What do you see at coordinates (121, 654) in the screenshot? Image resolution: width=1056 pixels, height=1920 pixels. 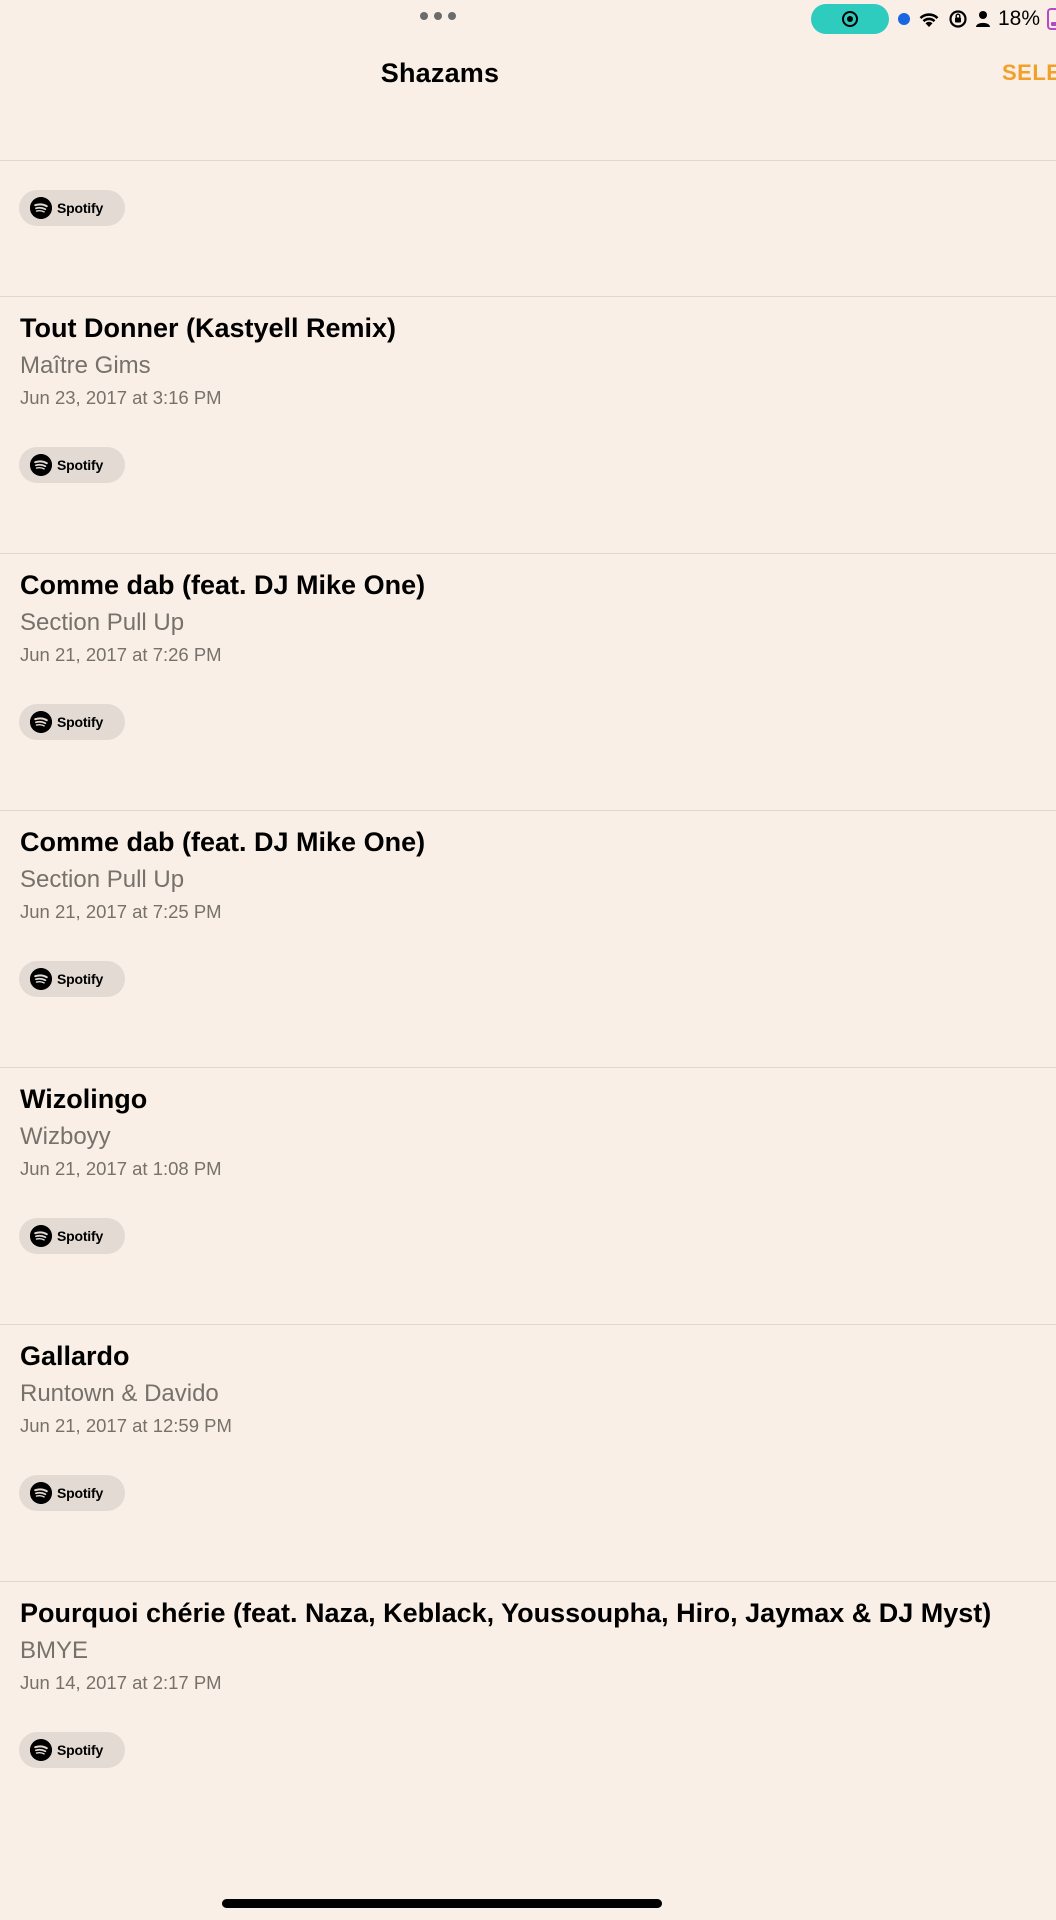 I see `shazam-date: Jun 21, 2017 at 7:26 PM` at bounding box center [121, 654].